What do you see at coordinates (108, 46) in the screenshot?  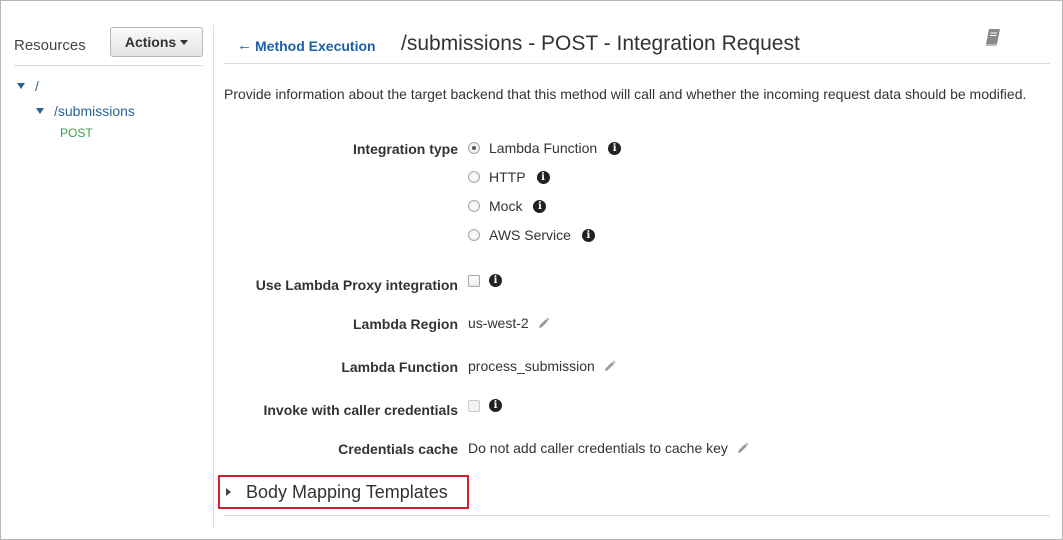 I see `resources-header: Resources Actions` at bounding box center [108, 46].